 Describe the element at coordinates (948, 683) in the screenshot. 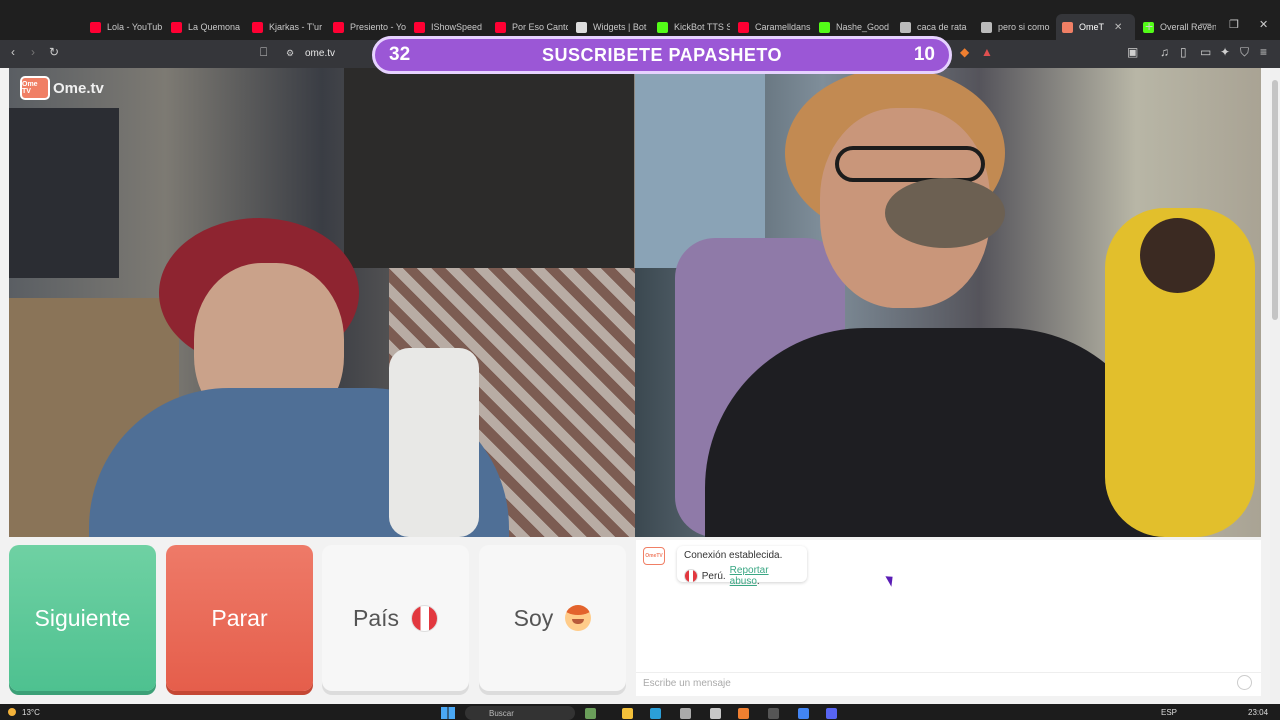

I see `message-input: Escribe un mensaje` at that location.